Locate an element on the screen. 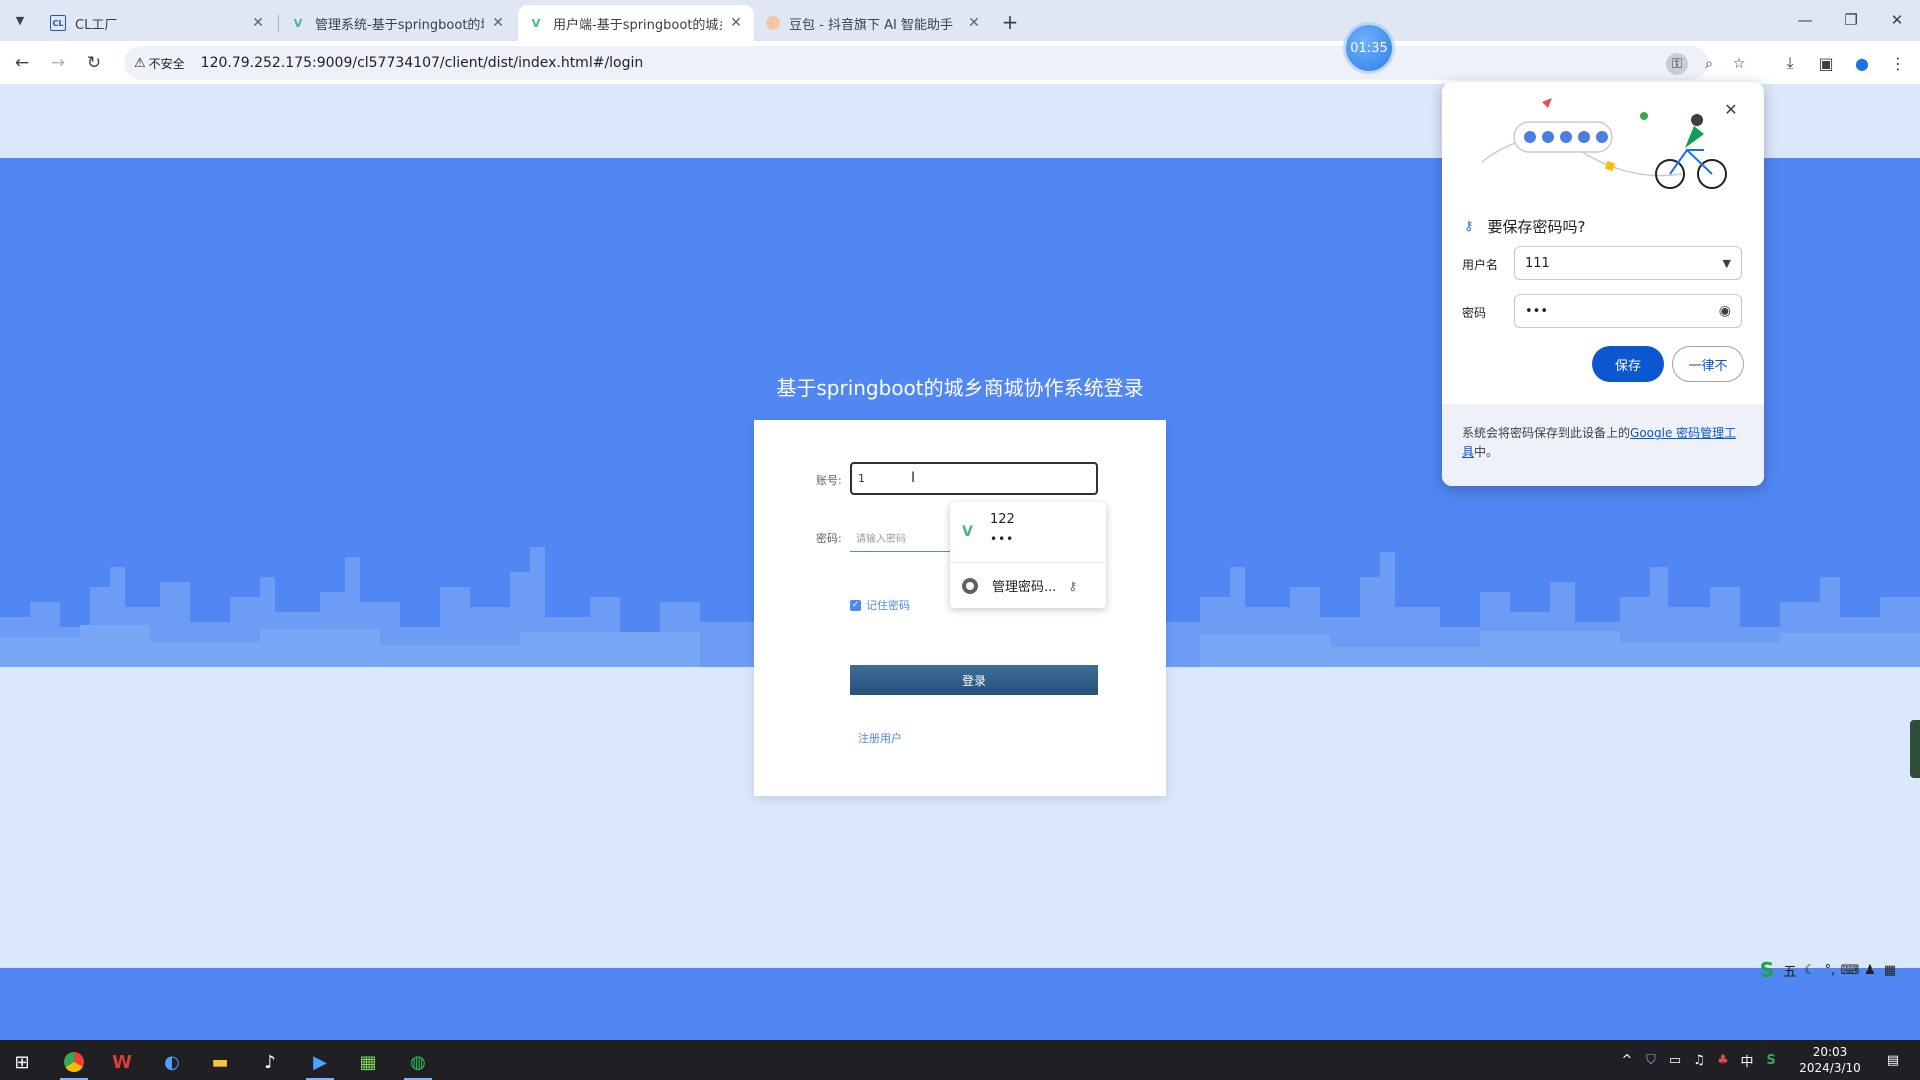 Image resolution: width=1920 pixels, height=1080 pixels. account-input: 1 is located at coordinates (974, 478).